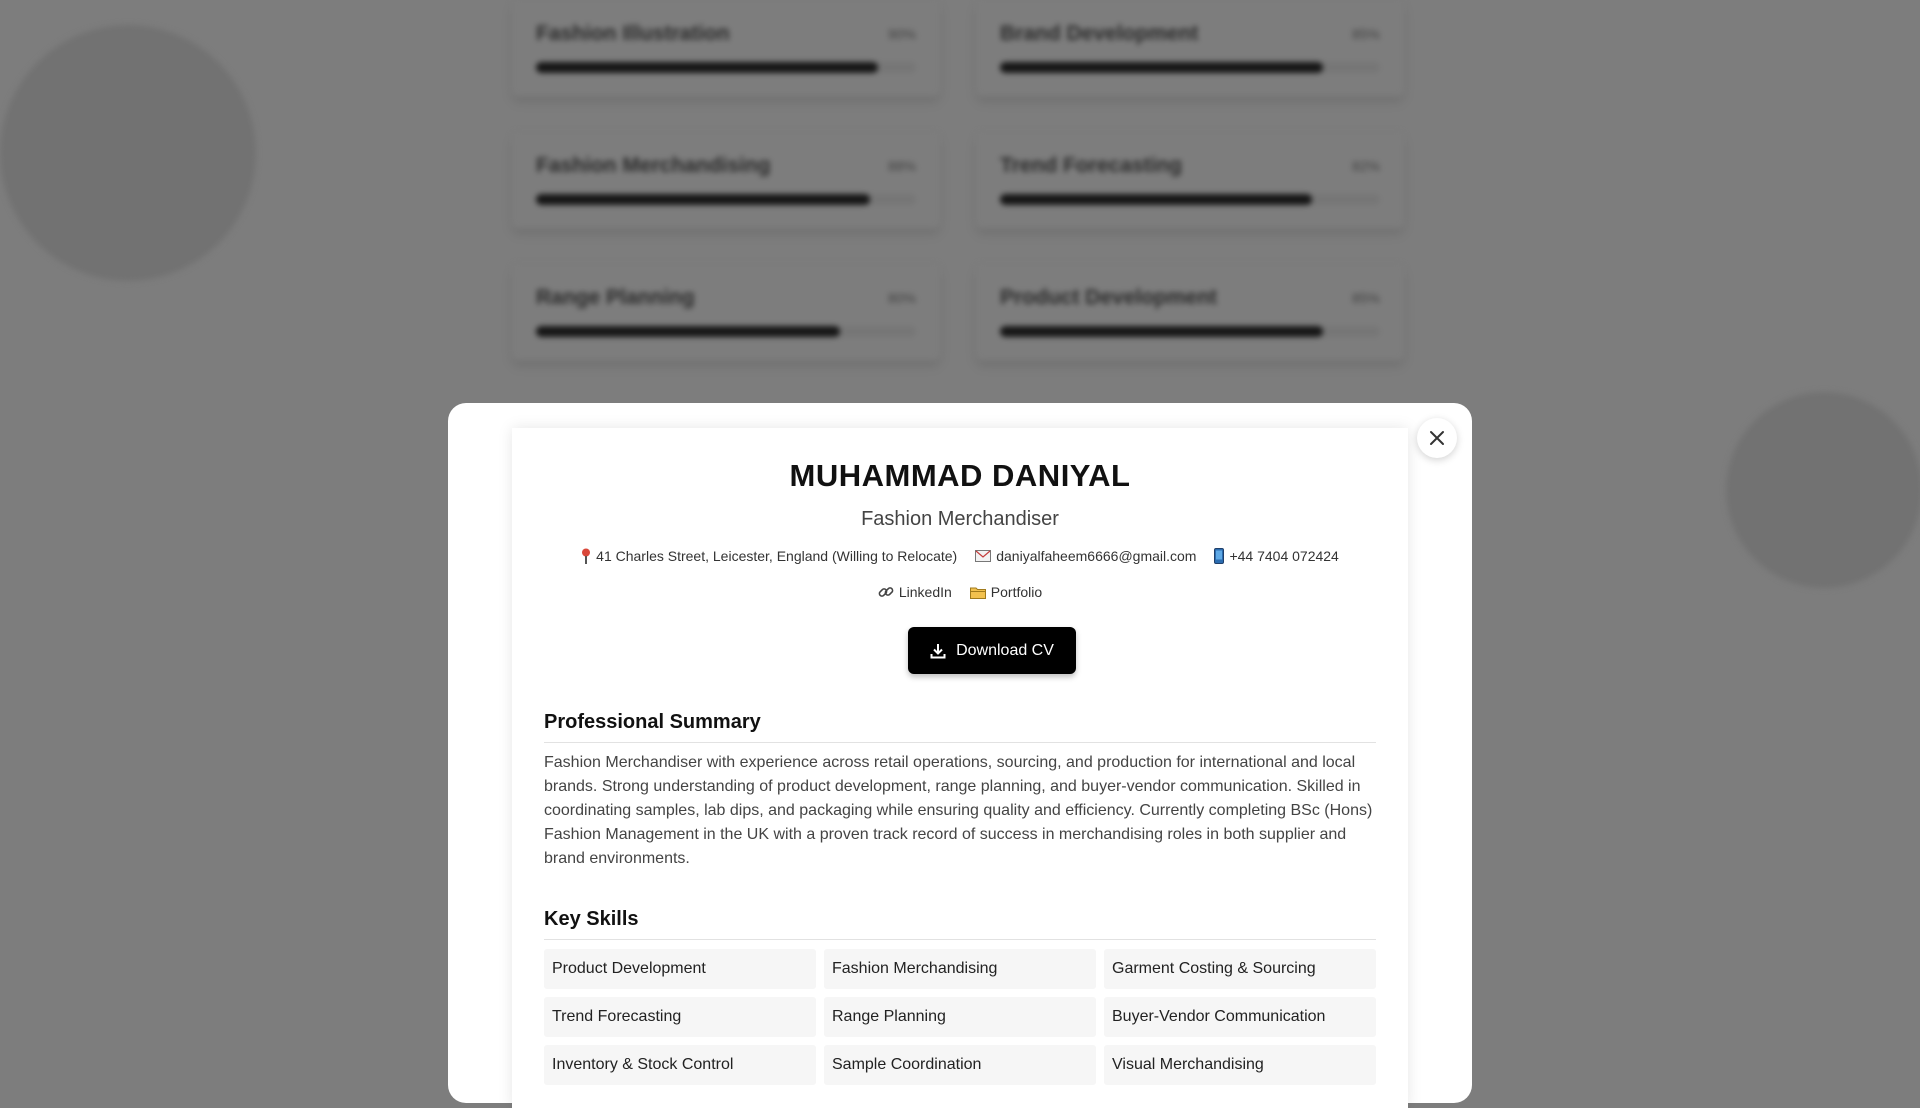 This screenshot has width=1920, height=1108. What do you see at coordinates (886, 592) in the screenshot?
I see `link-icon` at bounding box center [886, 592].